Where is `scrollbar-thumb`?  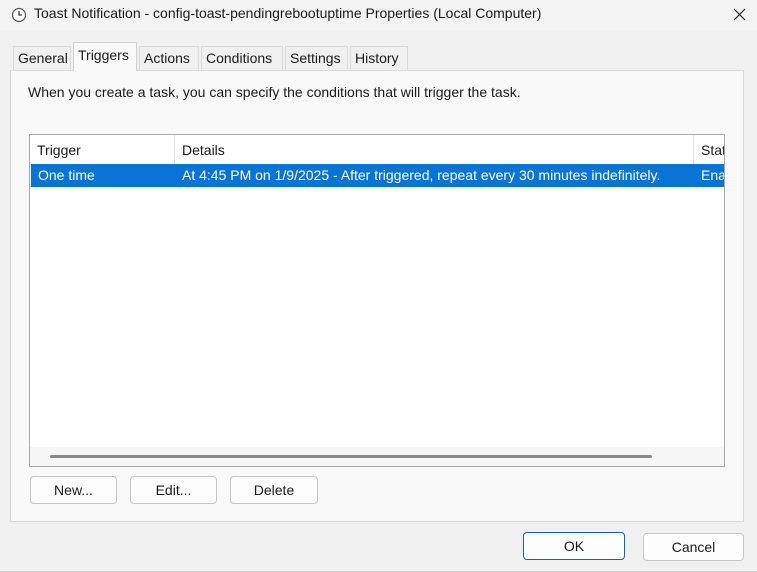
scrollbar-thumb is located at coordinates (351, 456).